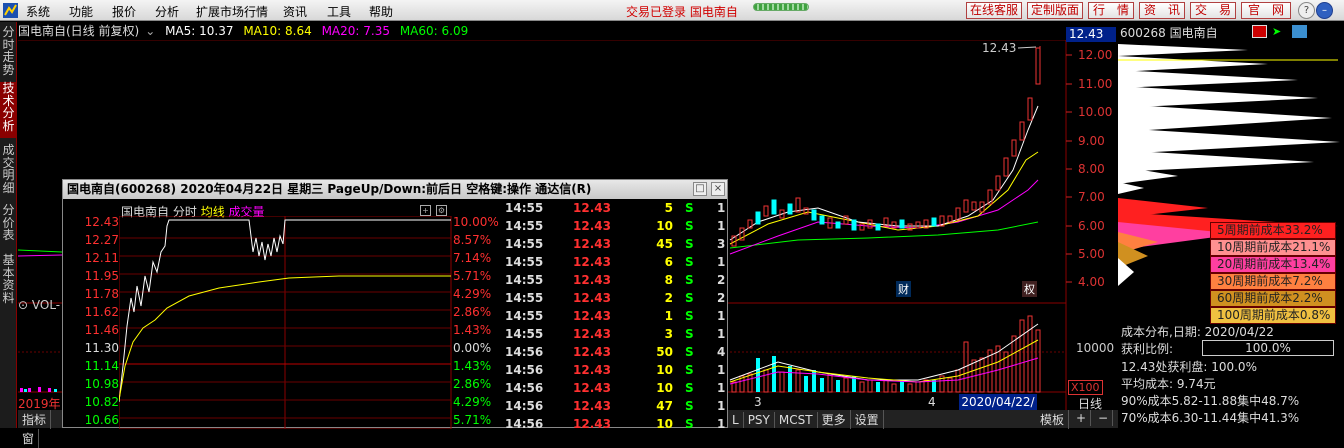  I want to click on restore-icon: □, so click(700, 189).